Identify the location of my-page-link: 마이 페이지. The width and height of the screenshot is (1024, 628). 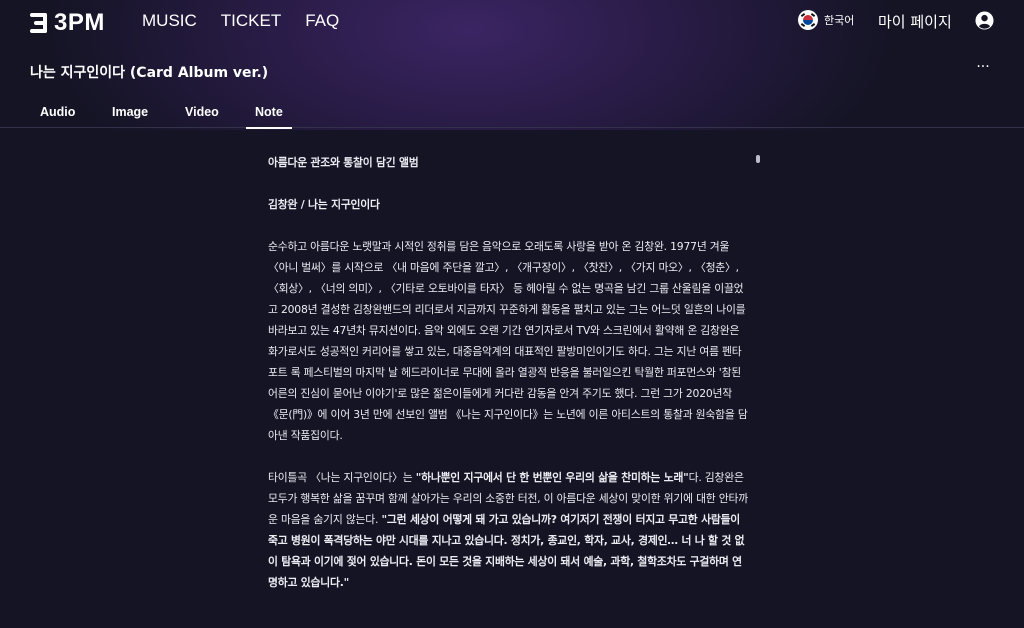
(915, 21).